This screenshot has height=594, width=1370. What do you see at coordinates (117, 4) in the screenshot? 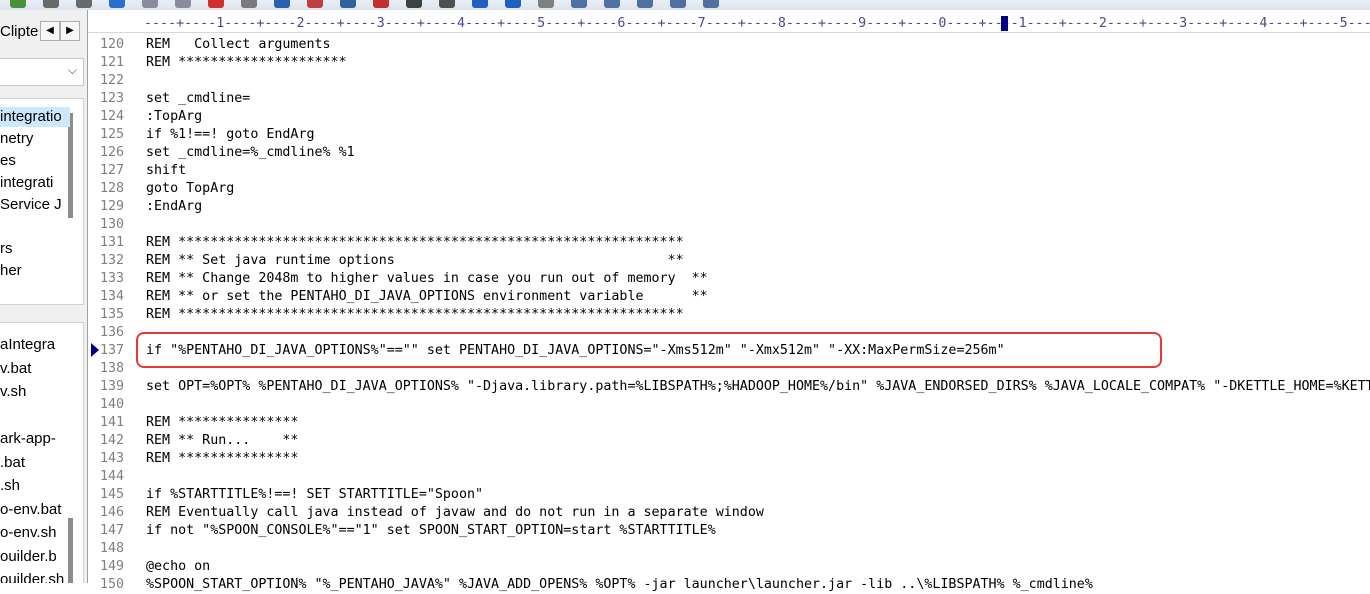
I see `check-icon` at bounding box center [117, 4].